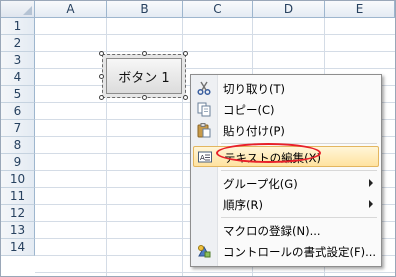  What do you see at coordinates (218, 9) in the screenshot?
I see `column-header-c: C` at bounding box center [218, 9].